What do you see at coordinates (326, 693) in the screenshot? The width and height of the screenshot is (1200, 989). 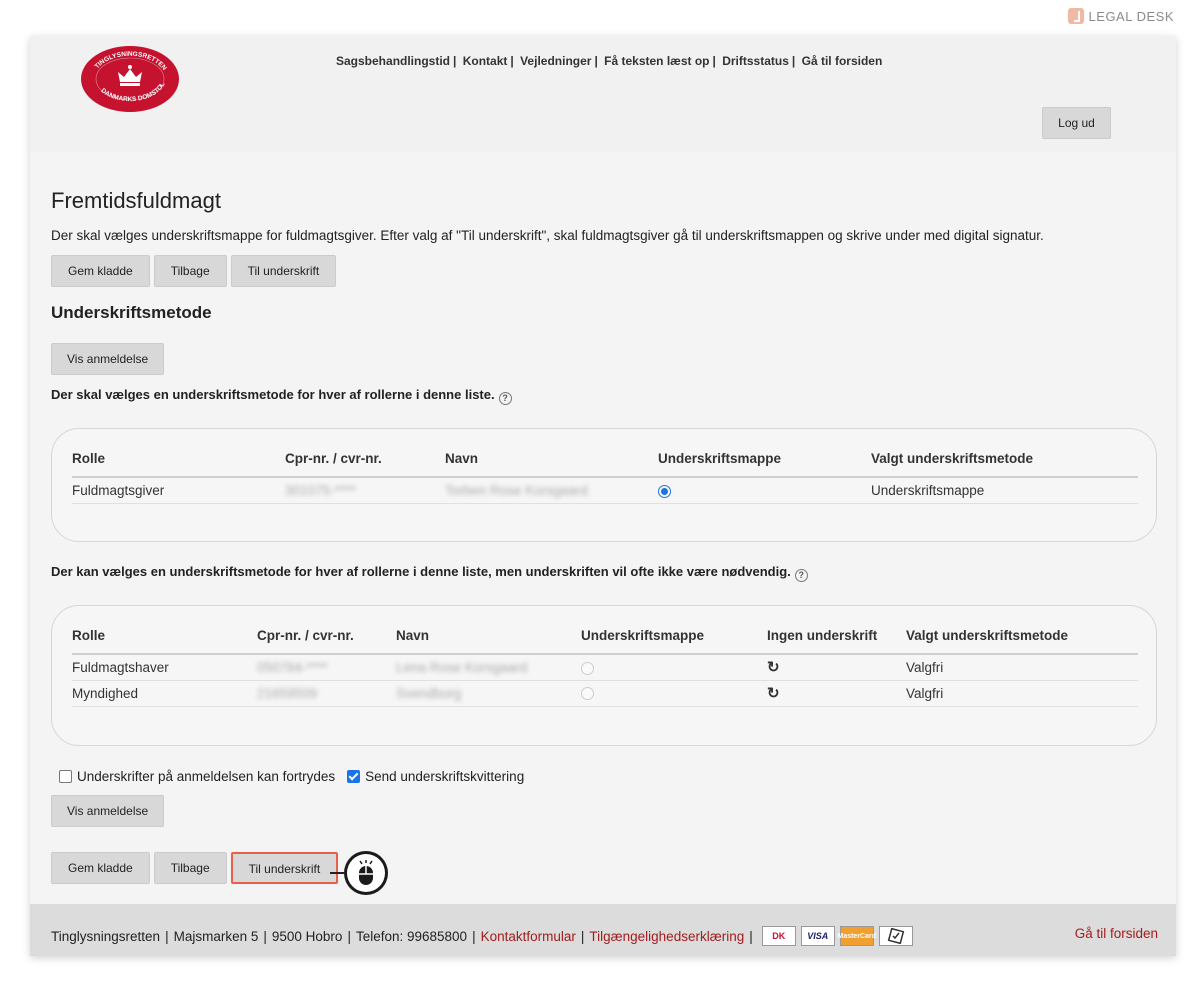 I see `cvr-cell: 21659509` at bounding box center [326, 693].